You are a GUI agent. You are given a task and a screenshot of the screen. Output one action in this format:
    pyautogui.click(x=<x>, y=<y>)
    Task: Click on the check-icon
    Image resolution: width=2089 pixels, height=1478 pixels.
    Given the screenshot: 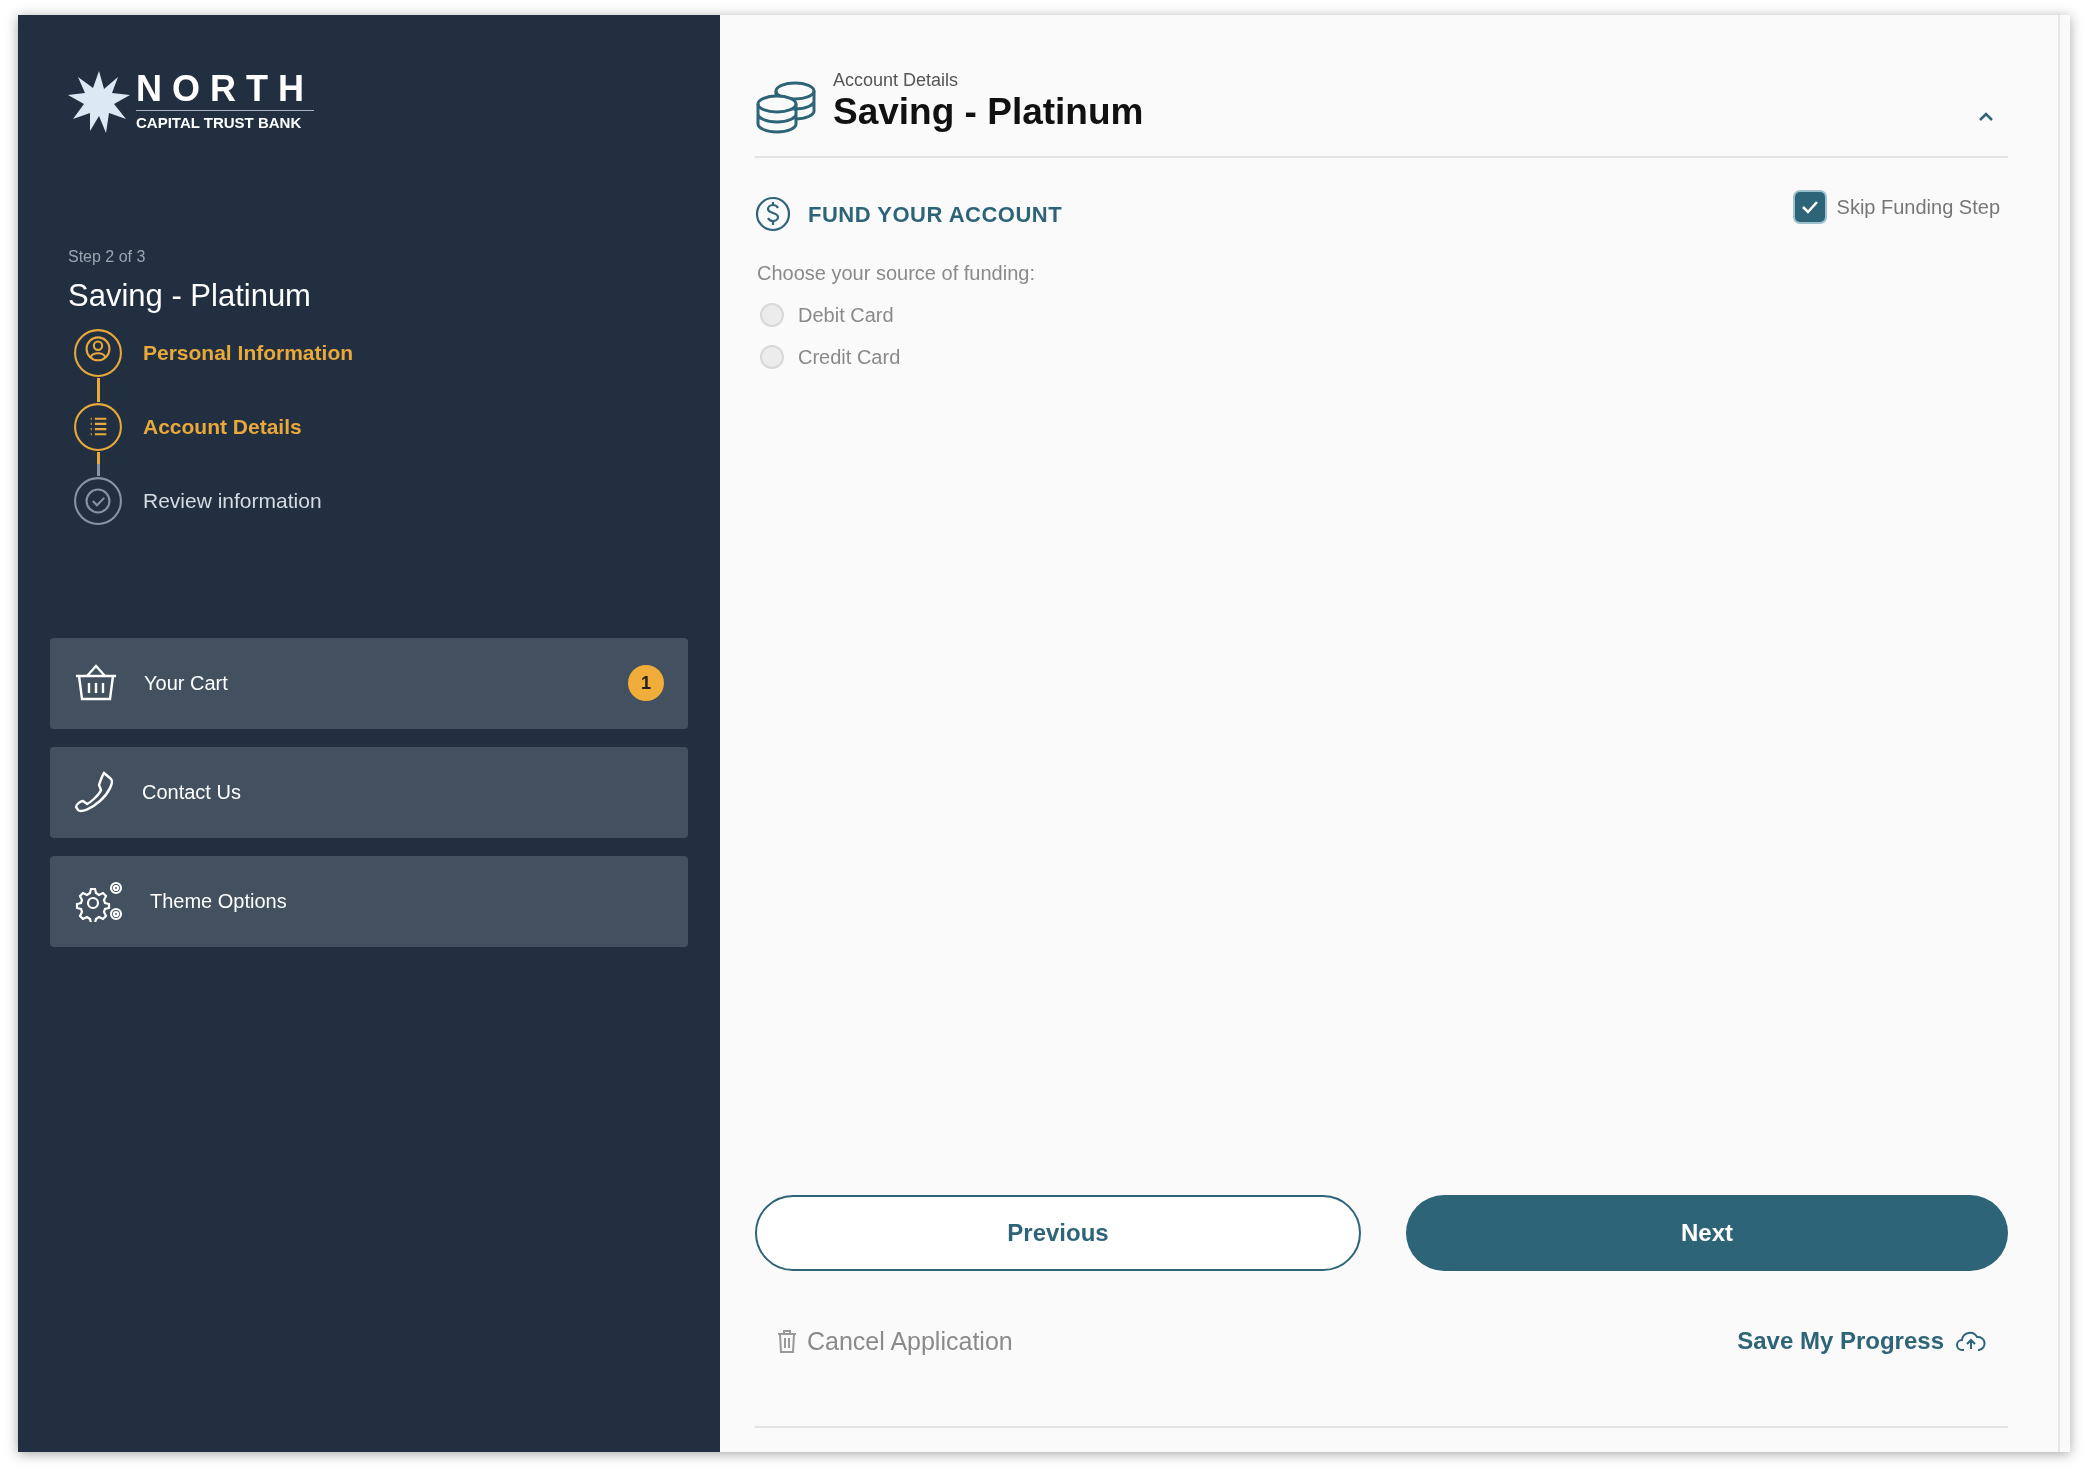 What is the action you would take?
    pyautogui.click(x=1809, y=207)
    